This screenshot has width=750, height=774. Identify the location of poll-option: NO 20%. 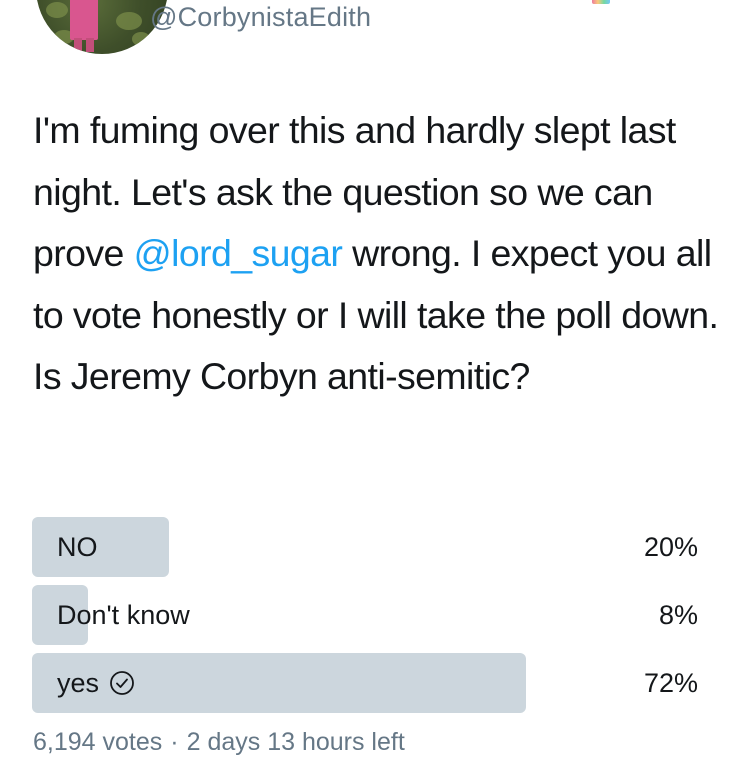
(365, 547).